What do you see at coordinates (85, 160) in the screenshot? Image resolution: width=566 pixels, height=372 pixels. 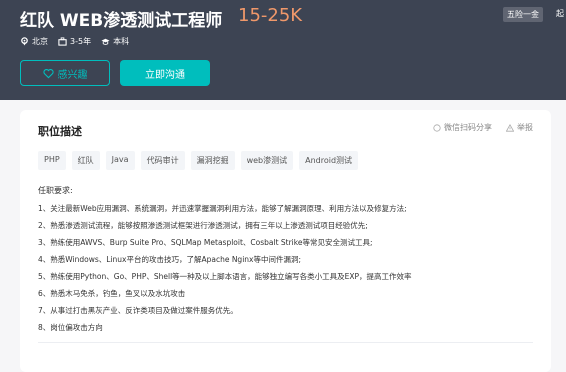 I see `skill-tag: 红队` at bounding box center [85, 160].